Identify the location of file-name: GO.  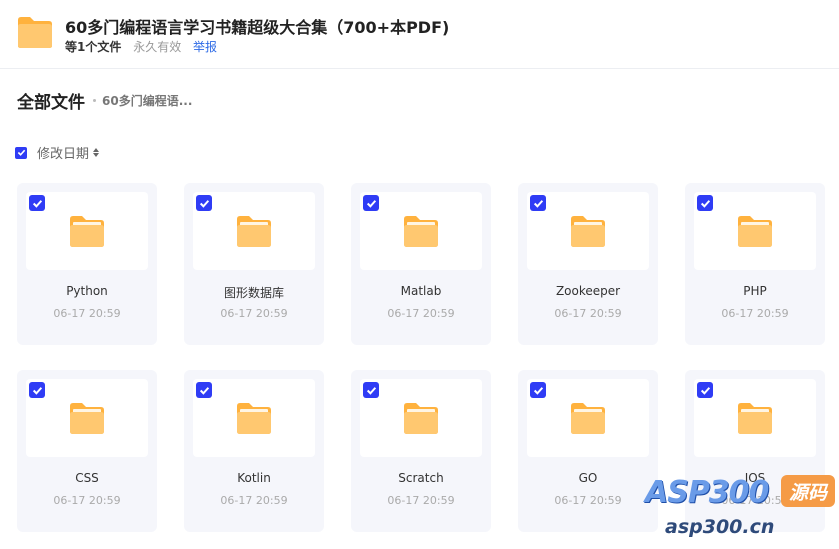
(588, 478).